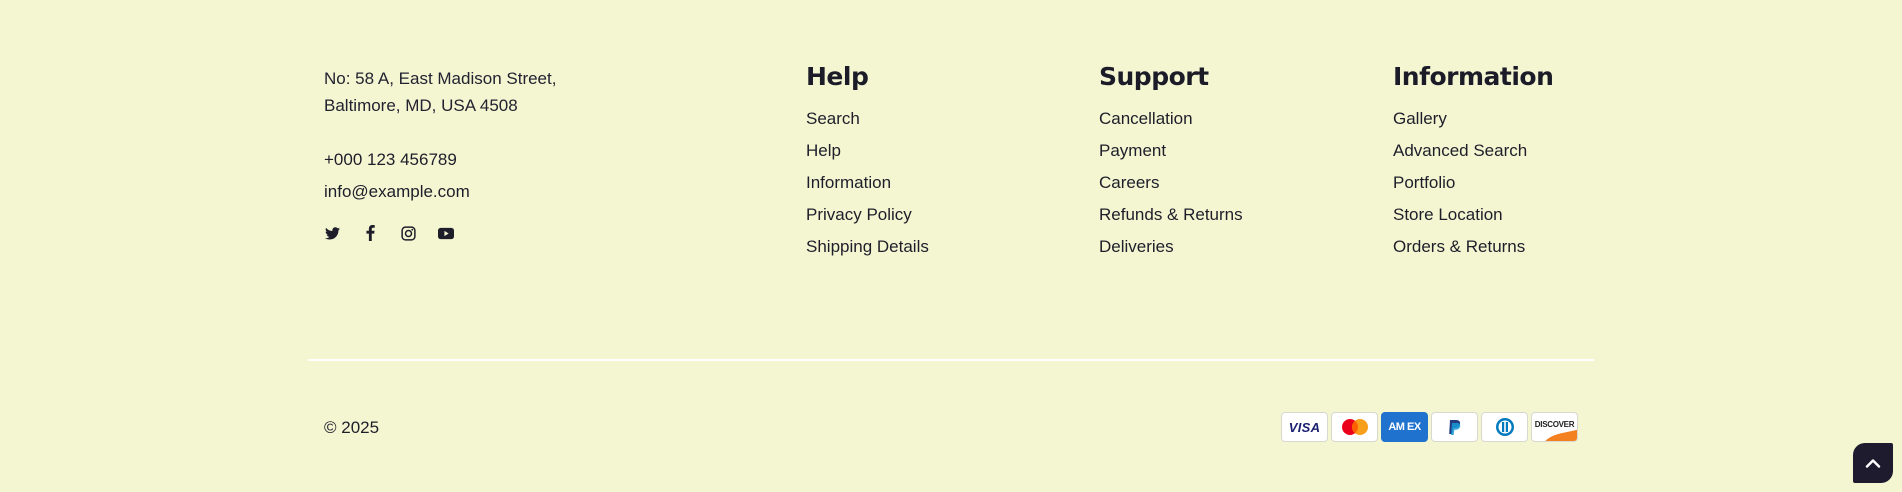 The width and height of the screenshot is (1902, 492). Describe the element at coordinates (867, 247) in the screenshot. I see `help-link-shipping-details: Shipping Details` at that location.